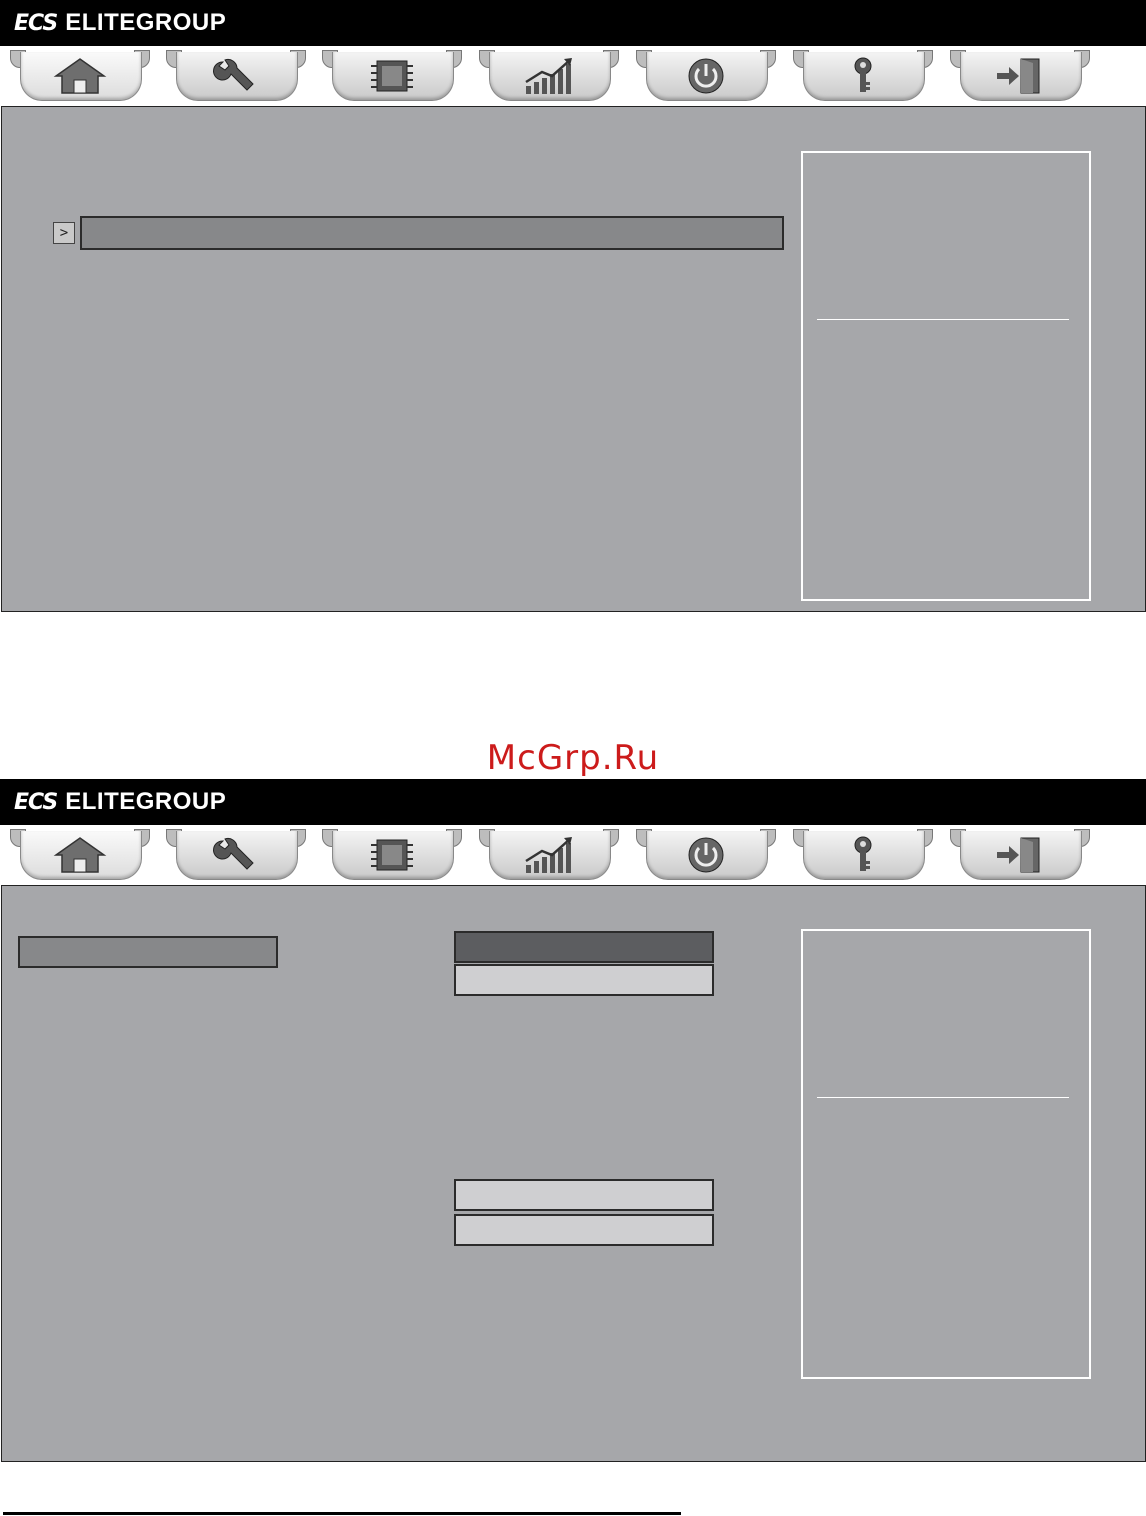  What do you see at coordinates (64, 233) in the screenshot?
I see `submenu-arrow-icon: >` at bounding box center [64, 233].